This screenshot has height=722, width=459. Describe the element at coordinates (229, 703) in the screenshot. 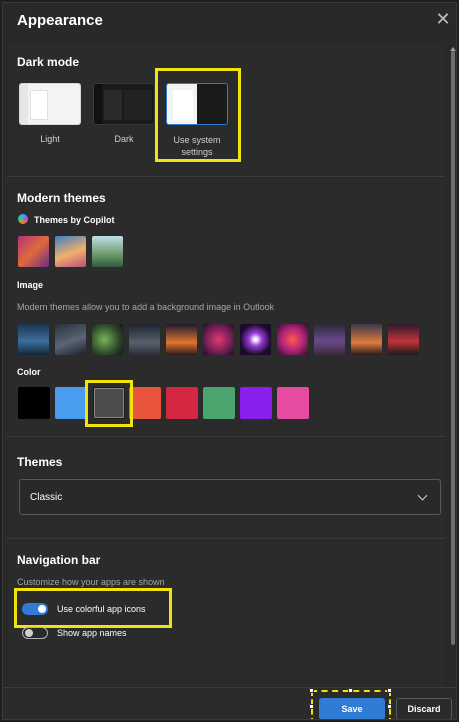

I see `dialog-footer: Save Discard` at that location.